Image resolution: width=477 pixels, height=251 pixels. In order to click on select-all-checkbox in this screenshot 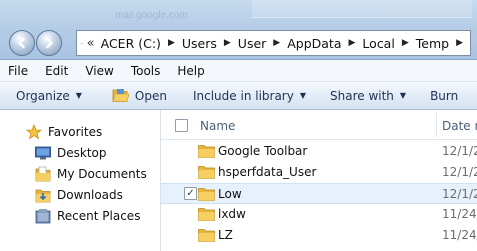, I will do `click(181, 125)`.